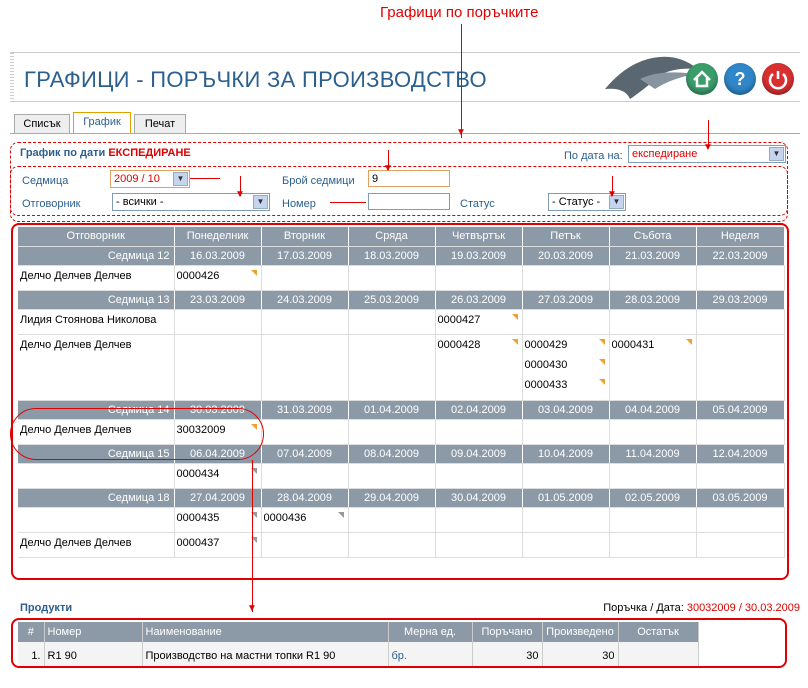 Image resolution: width=808 pixels, height=688 pixels. Describe the element at coordinates (566, 237) in the screenshot. I see `col-header: Петък` at that location.